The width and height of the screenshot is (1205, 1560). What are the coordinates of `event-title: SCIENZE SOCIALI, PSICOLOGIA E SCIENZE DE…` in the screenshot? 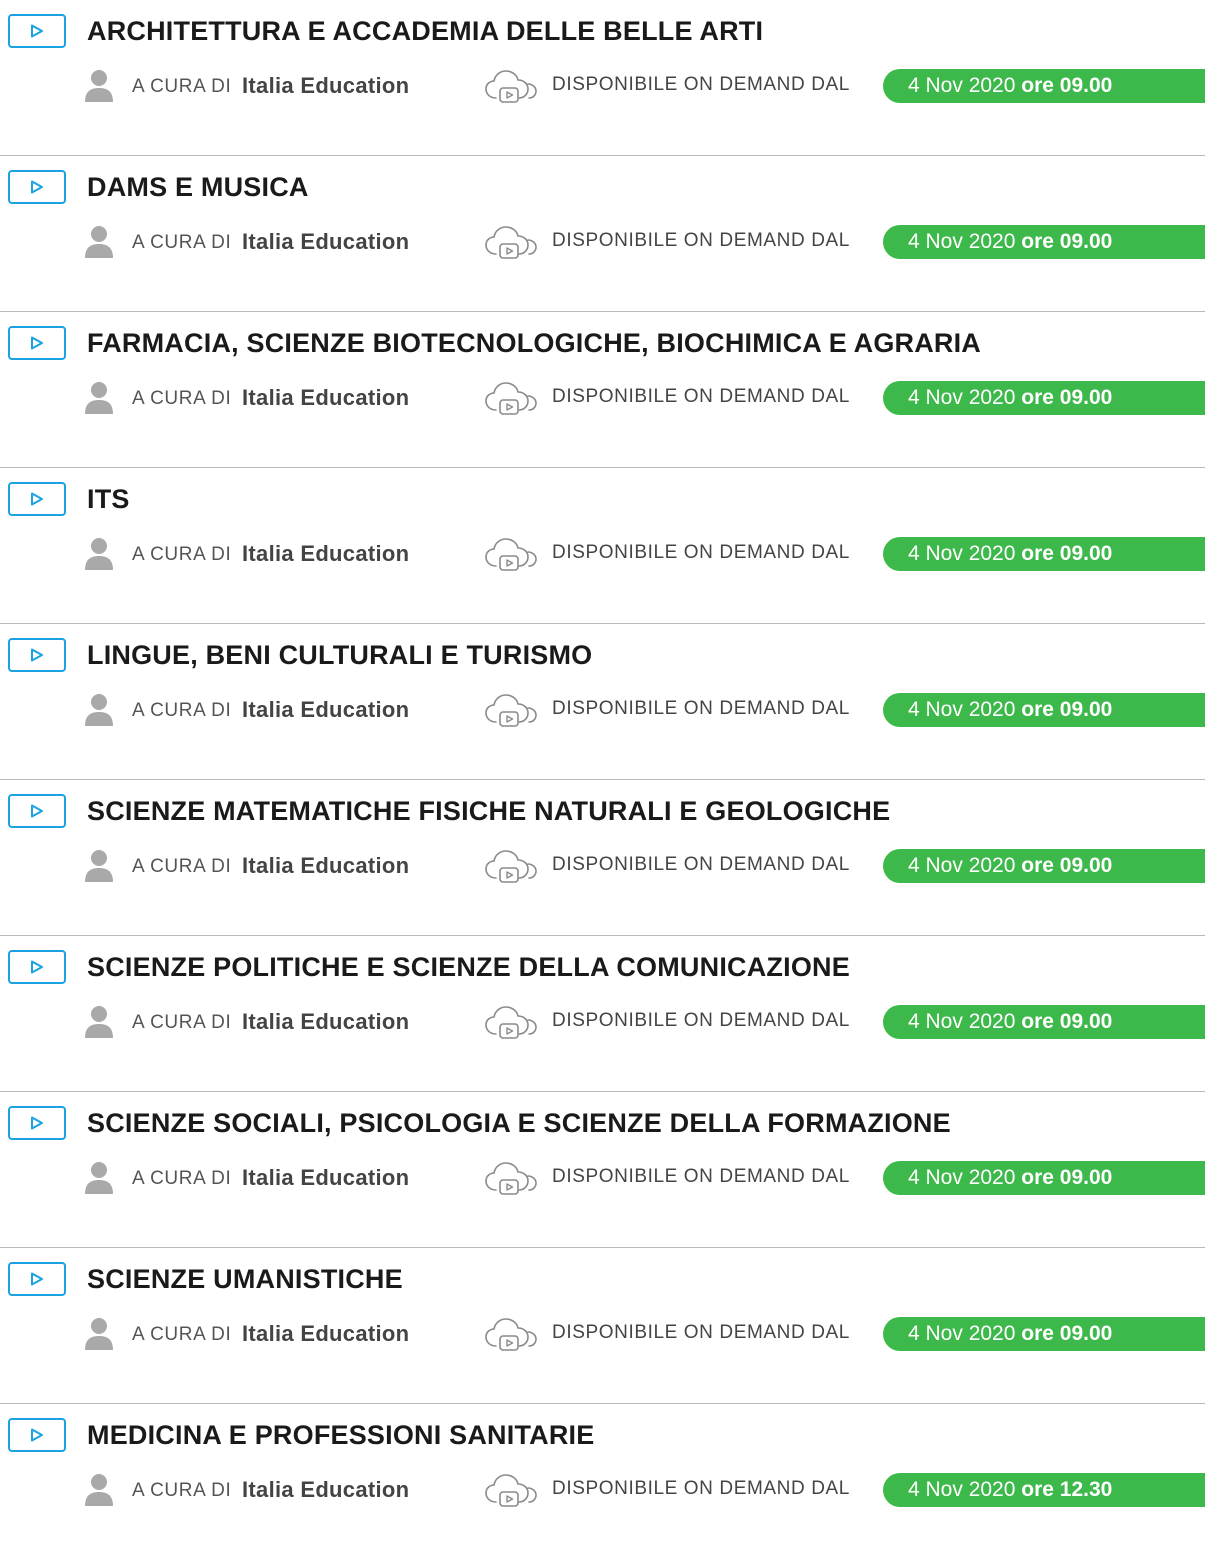 It's located at (519, 1123).